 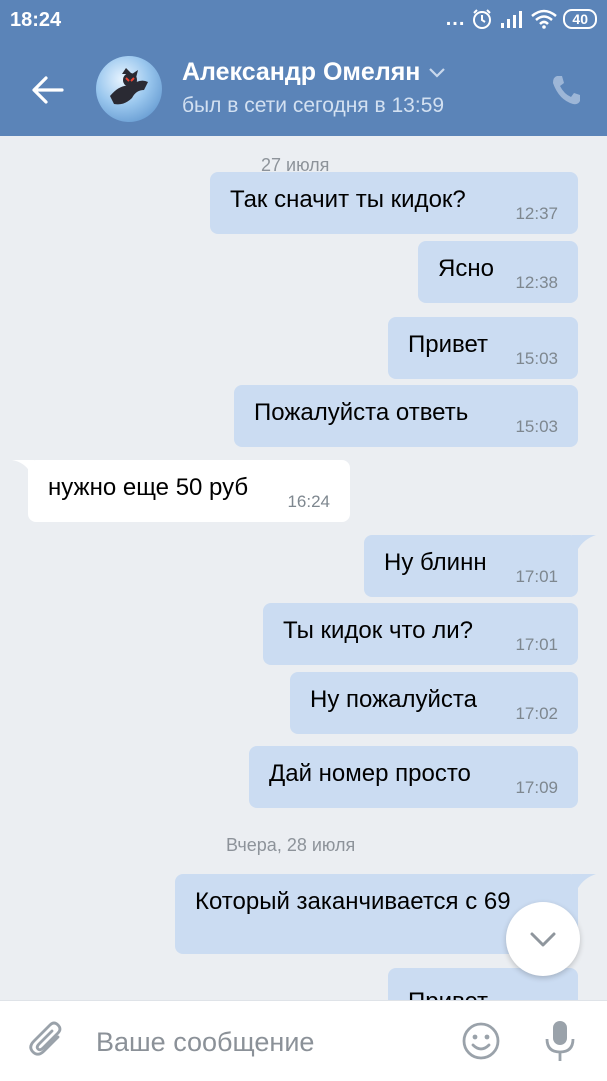 I want to click on paperclip-icon, so click(x=48, y=1041).